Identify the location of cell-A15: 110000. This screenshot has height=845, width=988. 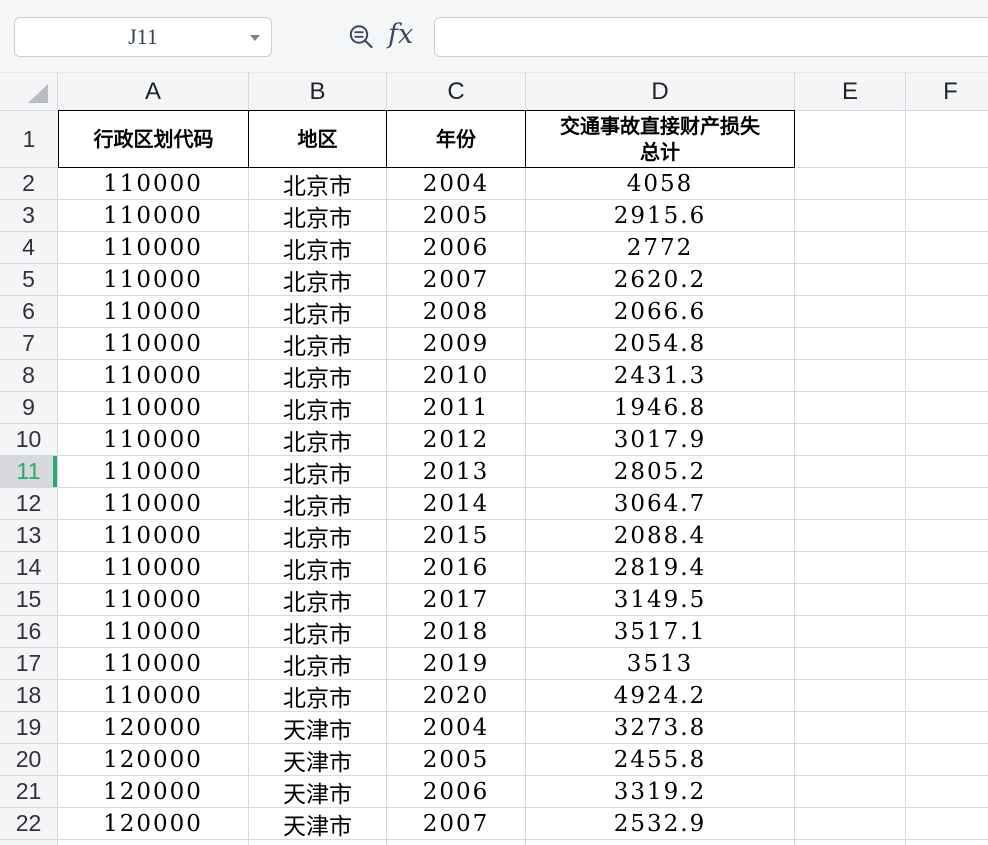
(153, 600).